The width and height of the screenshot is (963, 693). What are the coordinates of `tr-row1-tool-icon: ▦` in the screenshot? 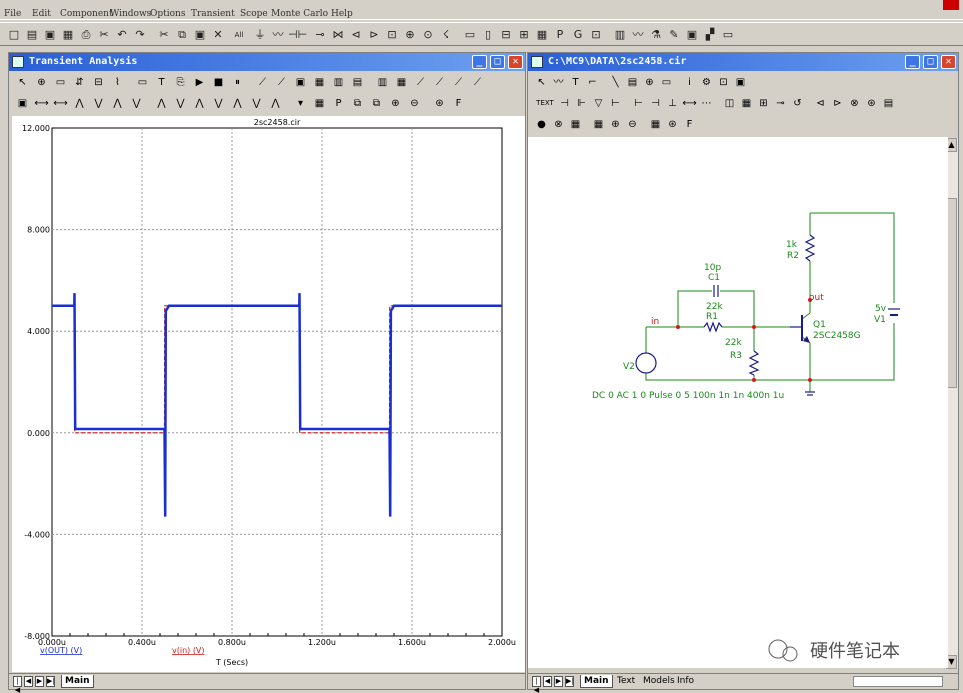 It's located at (401, 82).